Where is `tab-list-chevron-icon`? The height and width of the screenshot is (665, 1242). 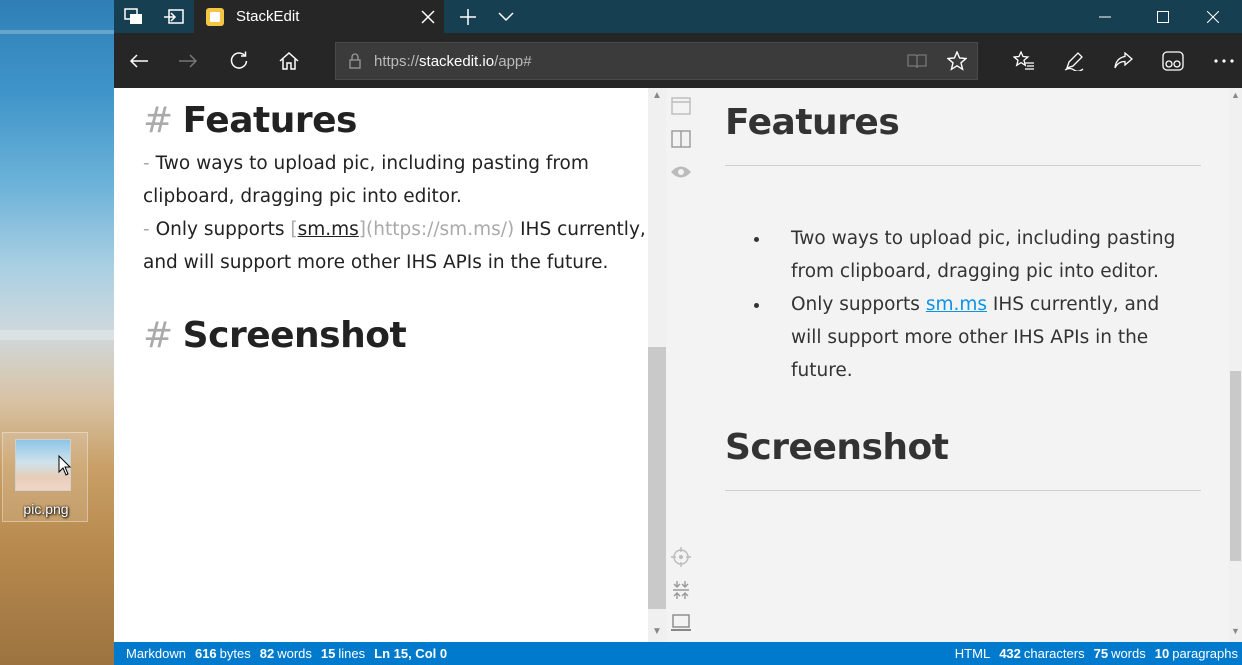 tab-list-chevron-icon is located at coordinates (506, 16).